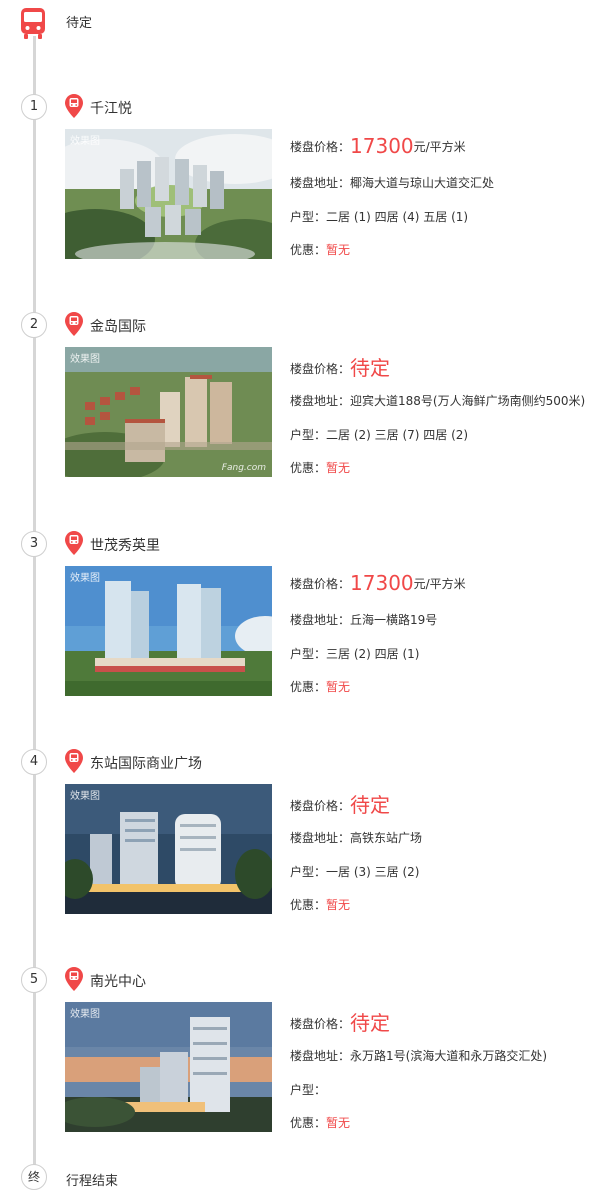 Image resolution: width=600 pixels, height=1197 pixels. What do you see at coordinates (34, 606) in the screenshot?
I see `timeline-line` at bounding box center [34, 606].